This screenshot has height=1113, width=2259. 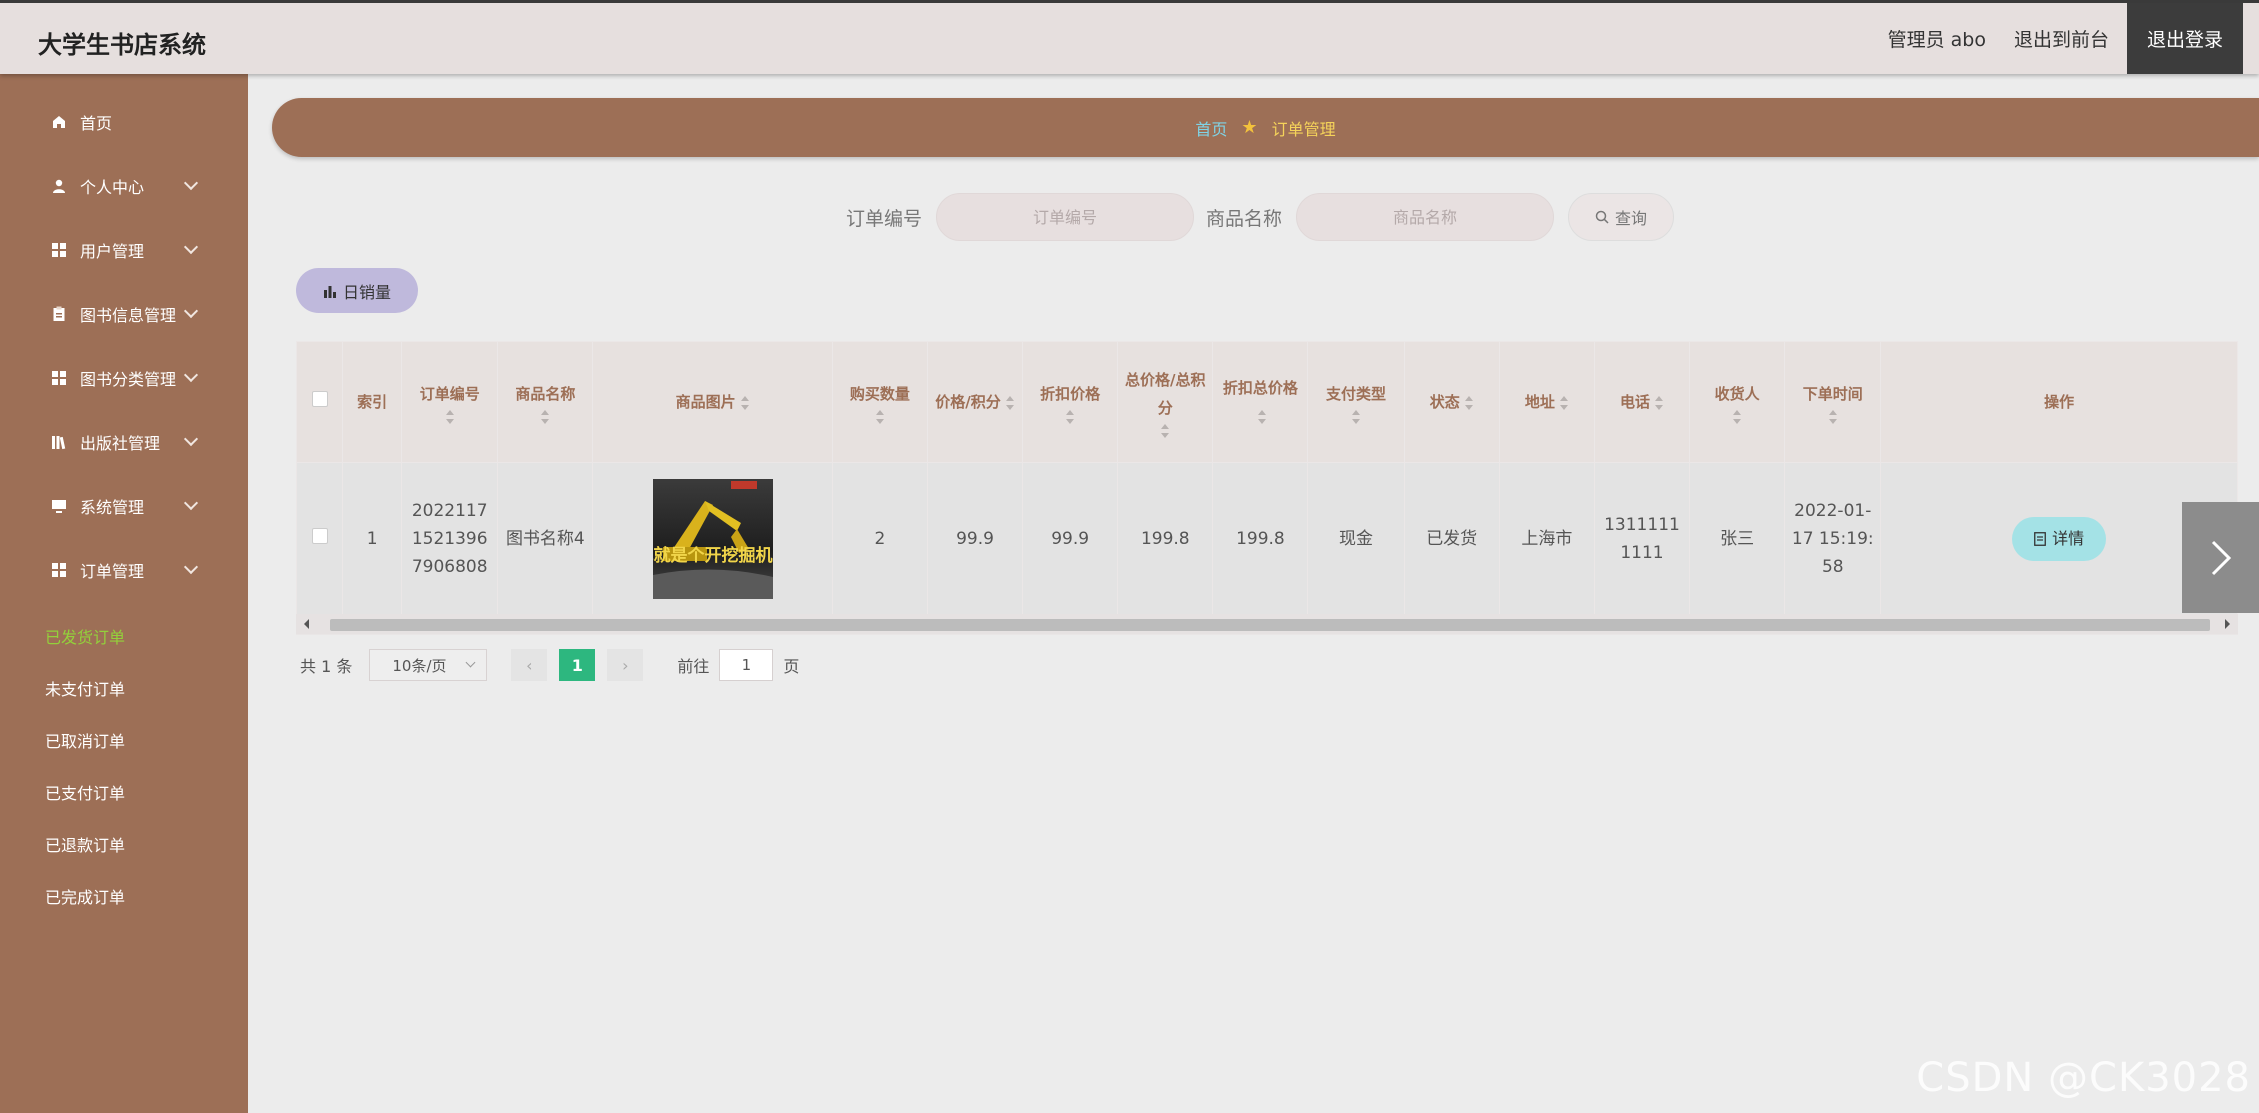 I want to click on header-label: 状态, so click(x=1444, y=402).